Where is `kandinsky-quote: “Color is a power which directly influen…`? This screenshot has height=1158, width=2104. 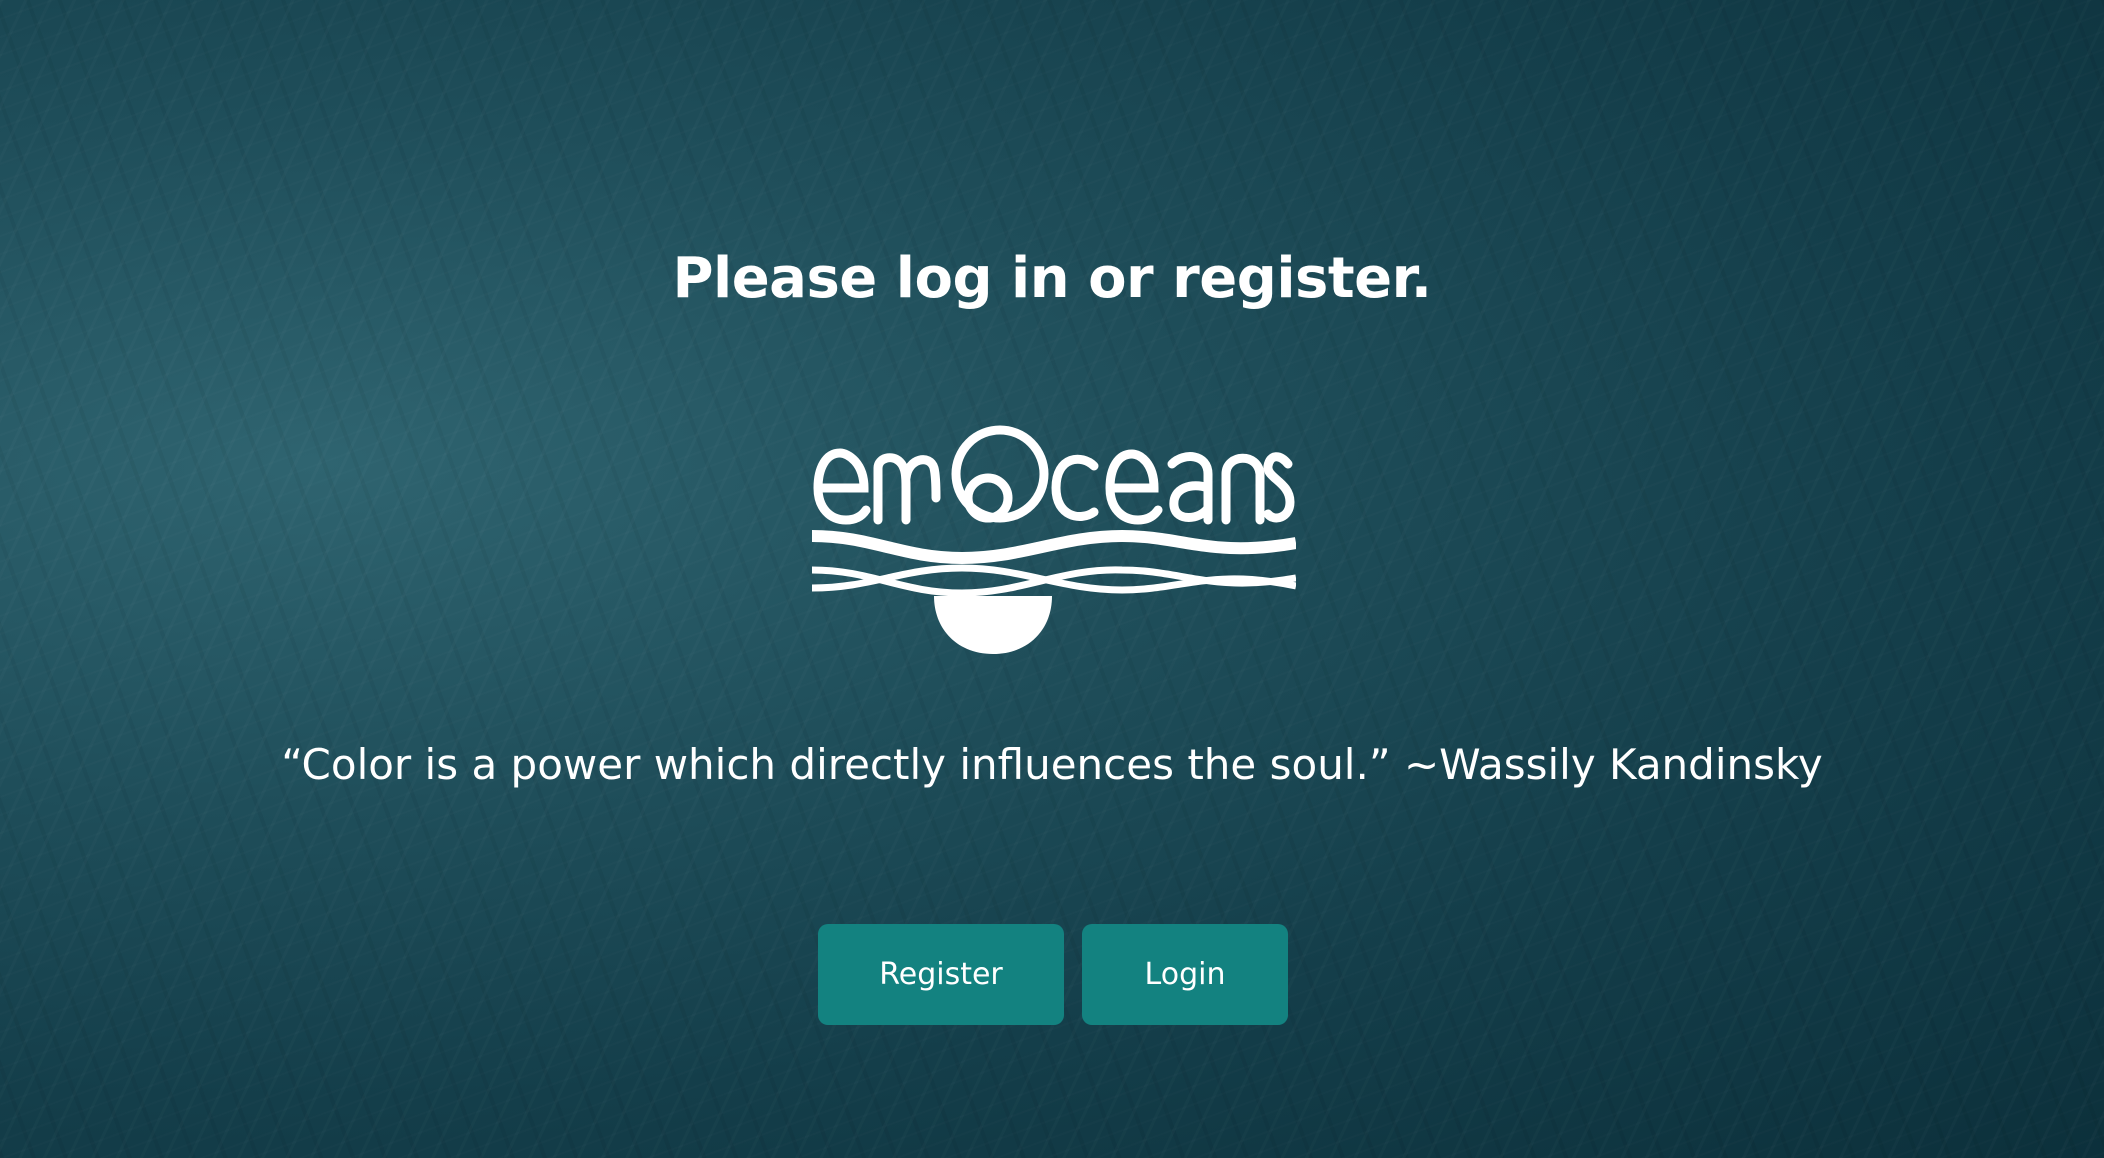 kandinsky-quote: “Color is a power which directly influen… is located at coordinates (1052, 764).